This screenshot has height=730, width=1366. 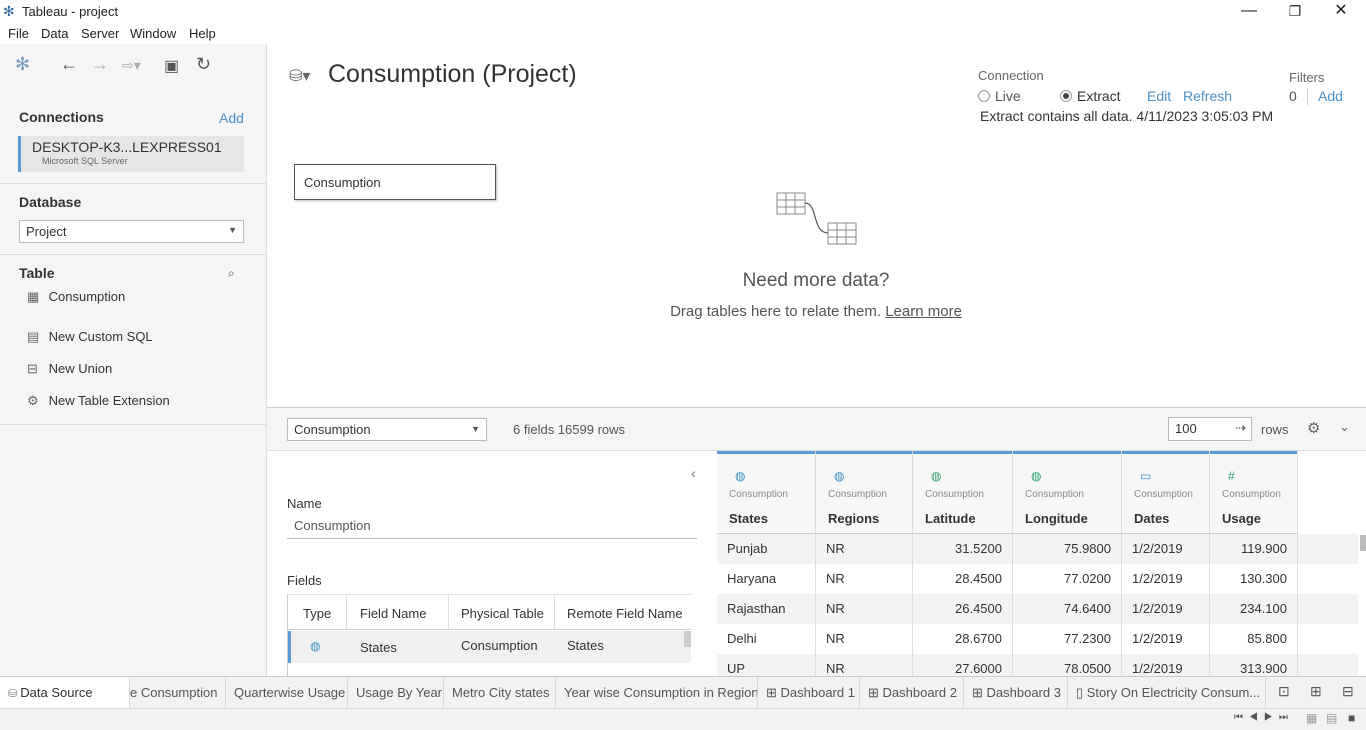 I want to click on sheet-sorter-icon: ▦, so click(x=1311, y=718).